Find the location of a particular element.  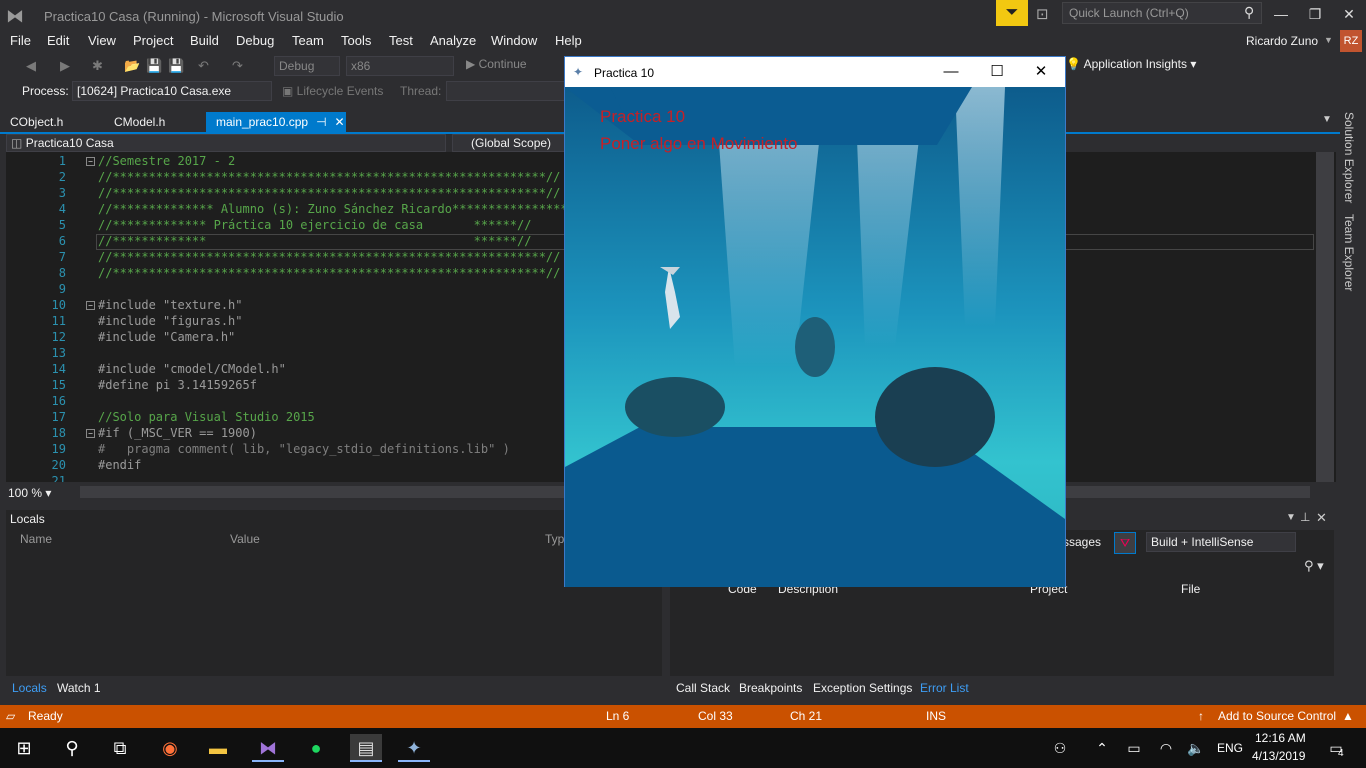

locals-col-type: Typ is located at coordinates (554, 539).